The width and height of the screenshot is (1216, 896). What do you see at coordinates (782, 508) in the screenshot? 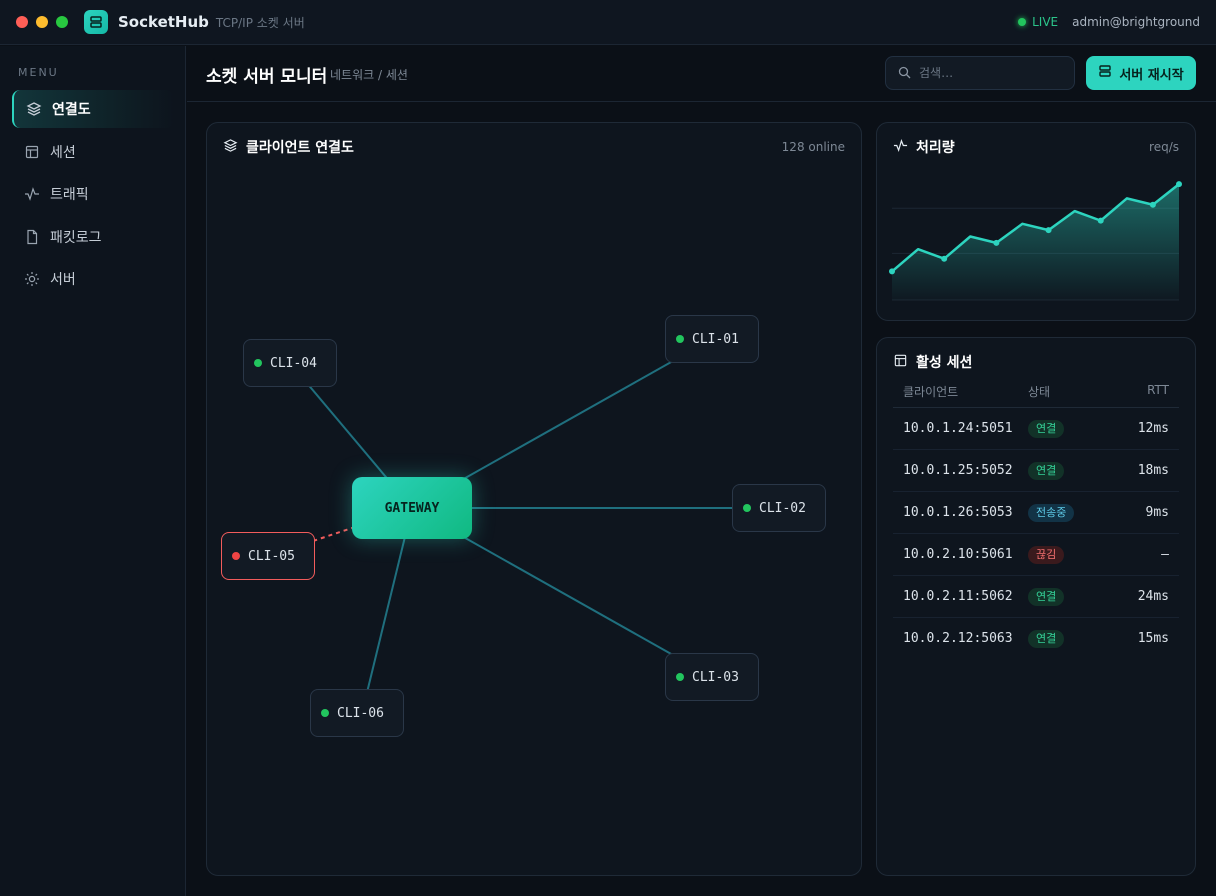
I see `client-node-label: CLI-02` at bounding box center [782, 508].